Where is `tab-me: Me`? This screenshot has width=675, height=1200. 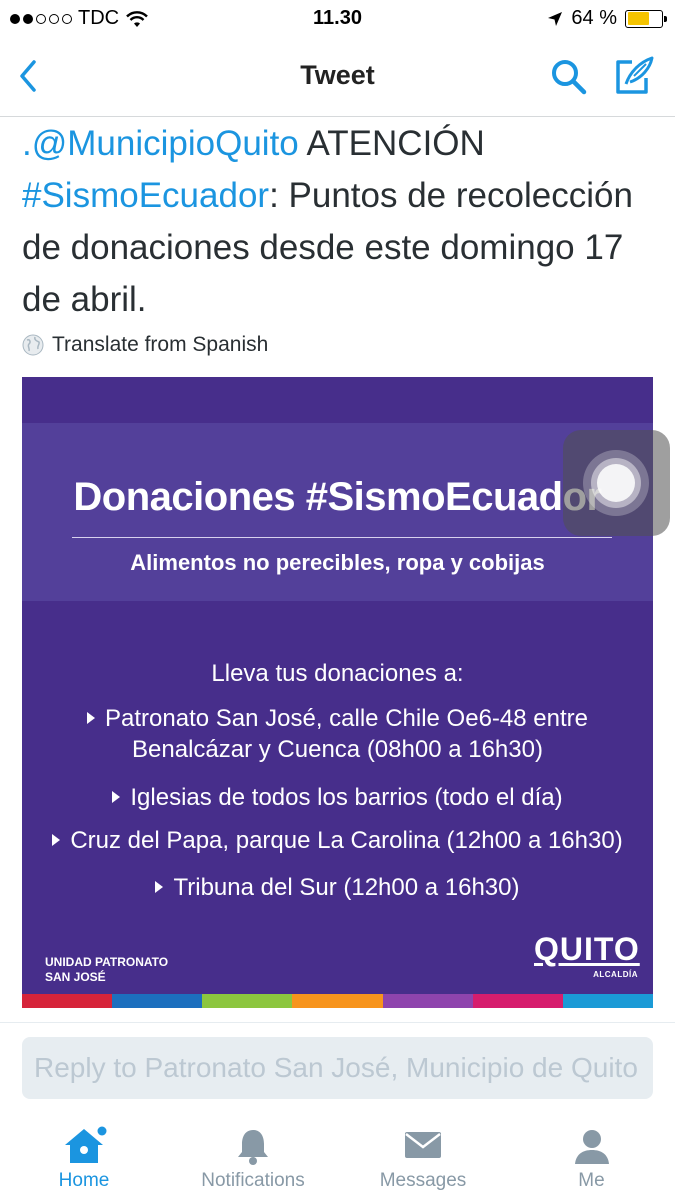 tab-me: Me is located at coordinates (591, 1156).